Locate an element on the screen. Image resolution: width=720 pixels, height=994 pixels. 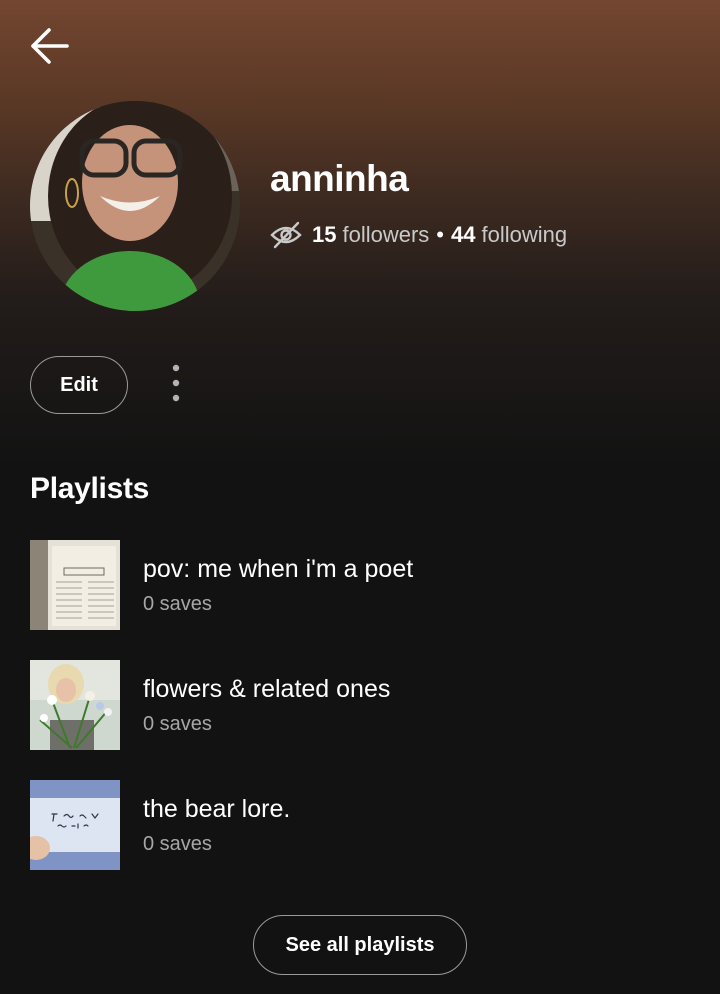
more-vertical-icon is located at coordinates (176, 385).